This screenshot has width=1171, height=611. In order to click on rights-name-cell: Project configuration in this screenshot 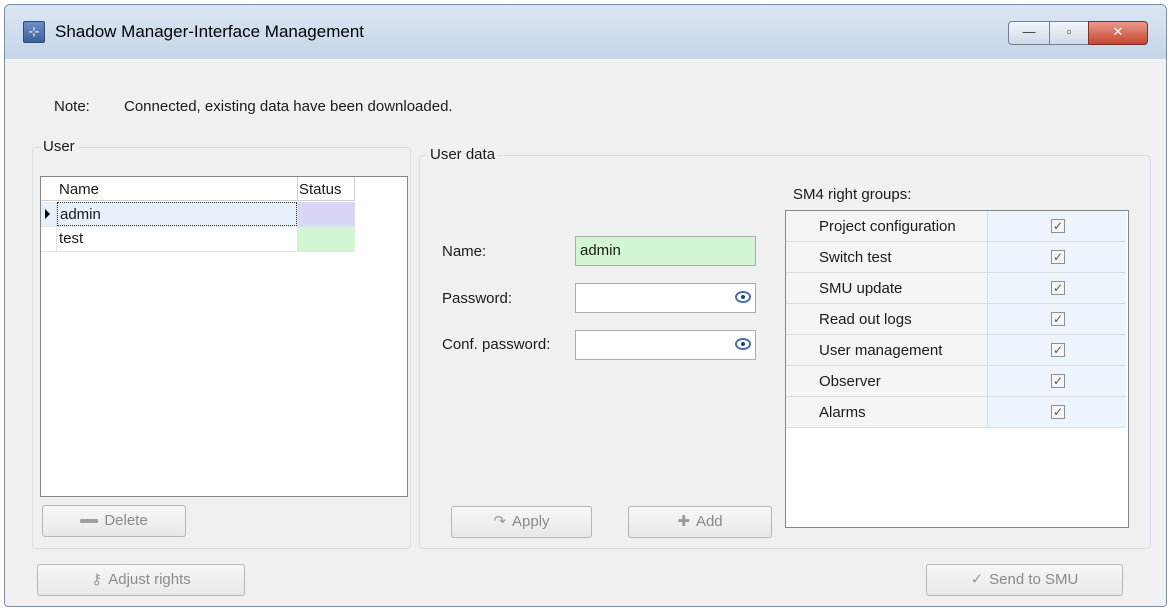, I will do `click(887, 226)`.